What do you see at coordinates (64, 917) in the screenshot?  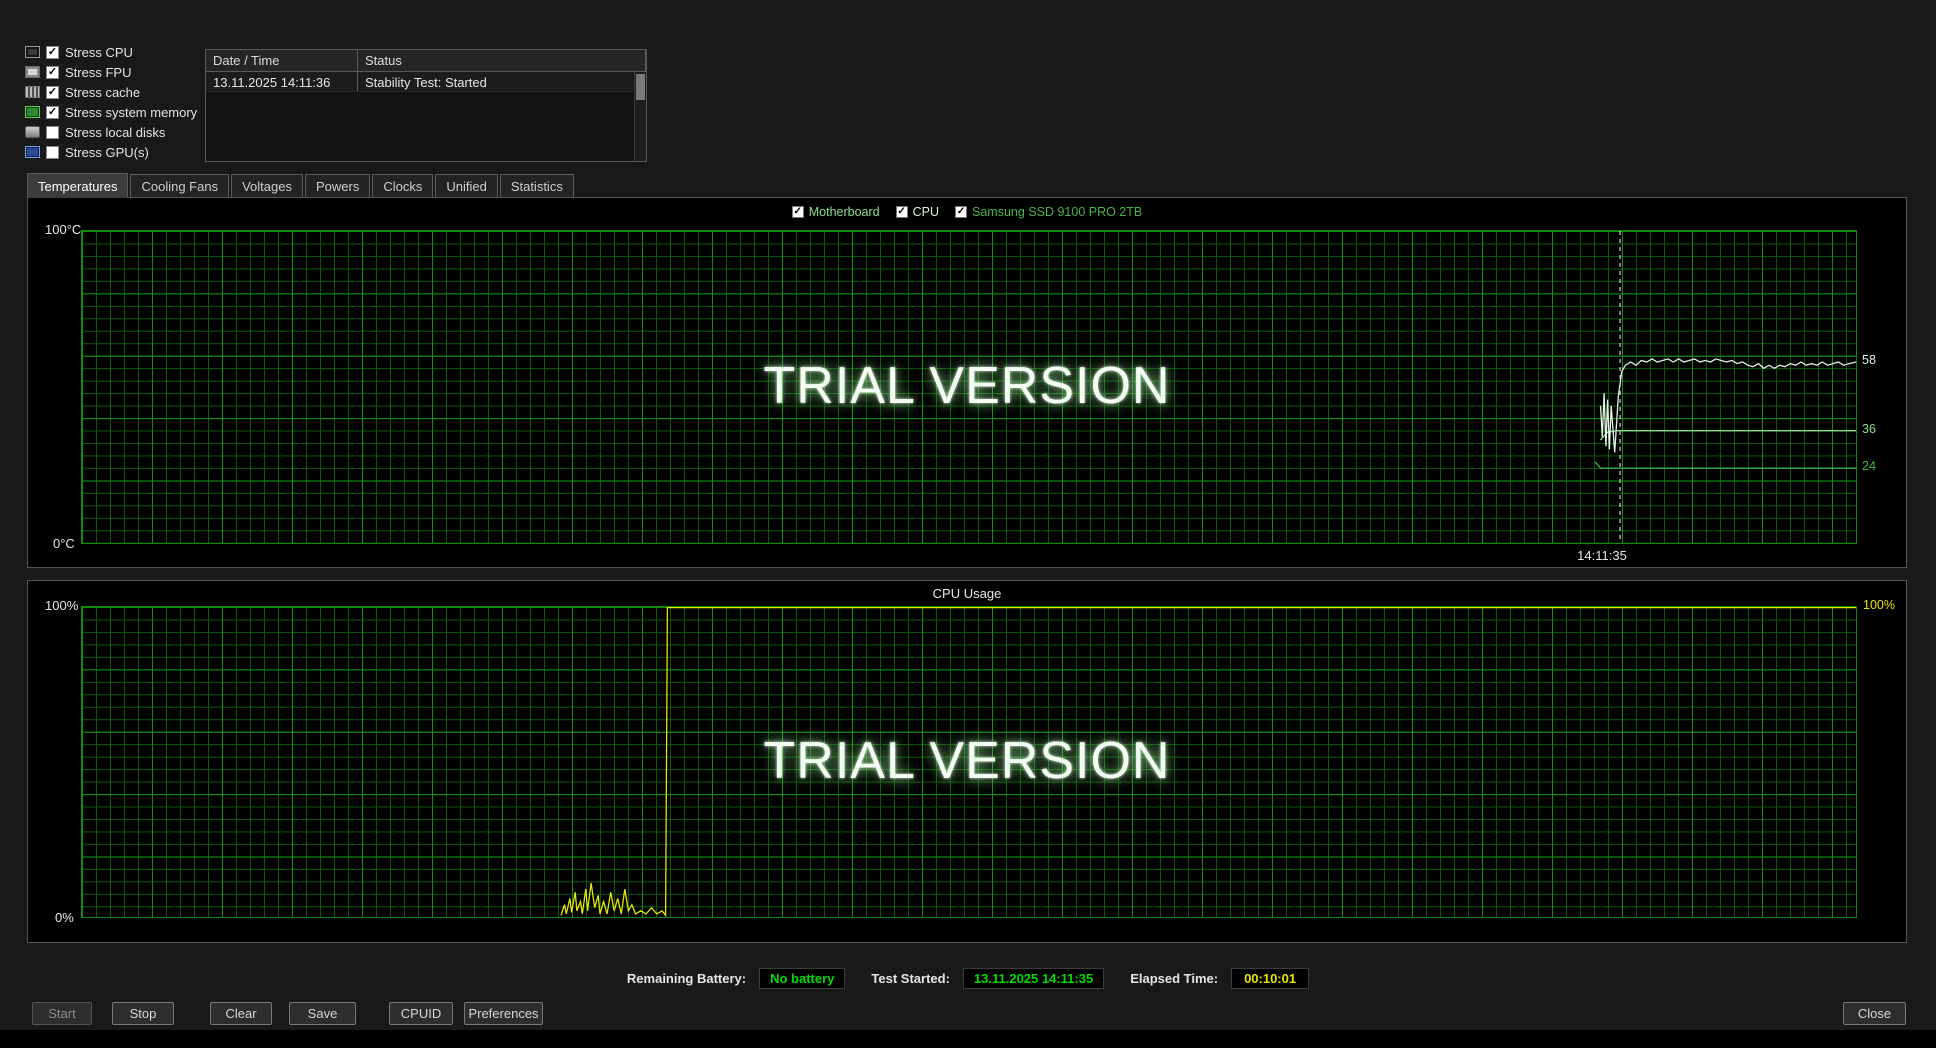 I see `usage-y-min-label: 0%` at bounding box center [64, 917].